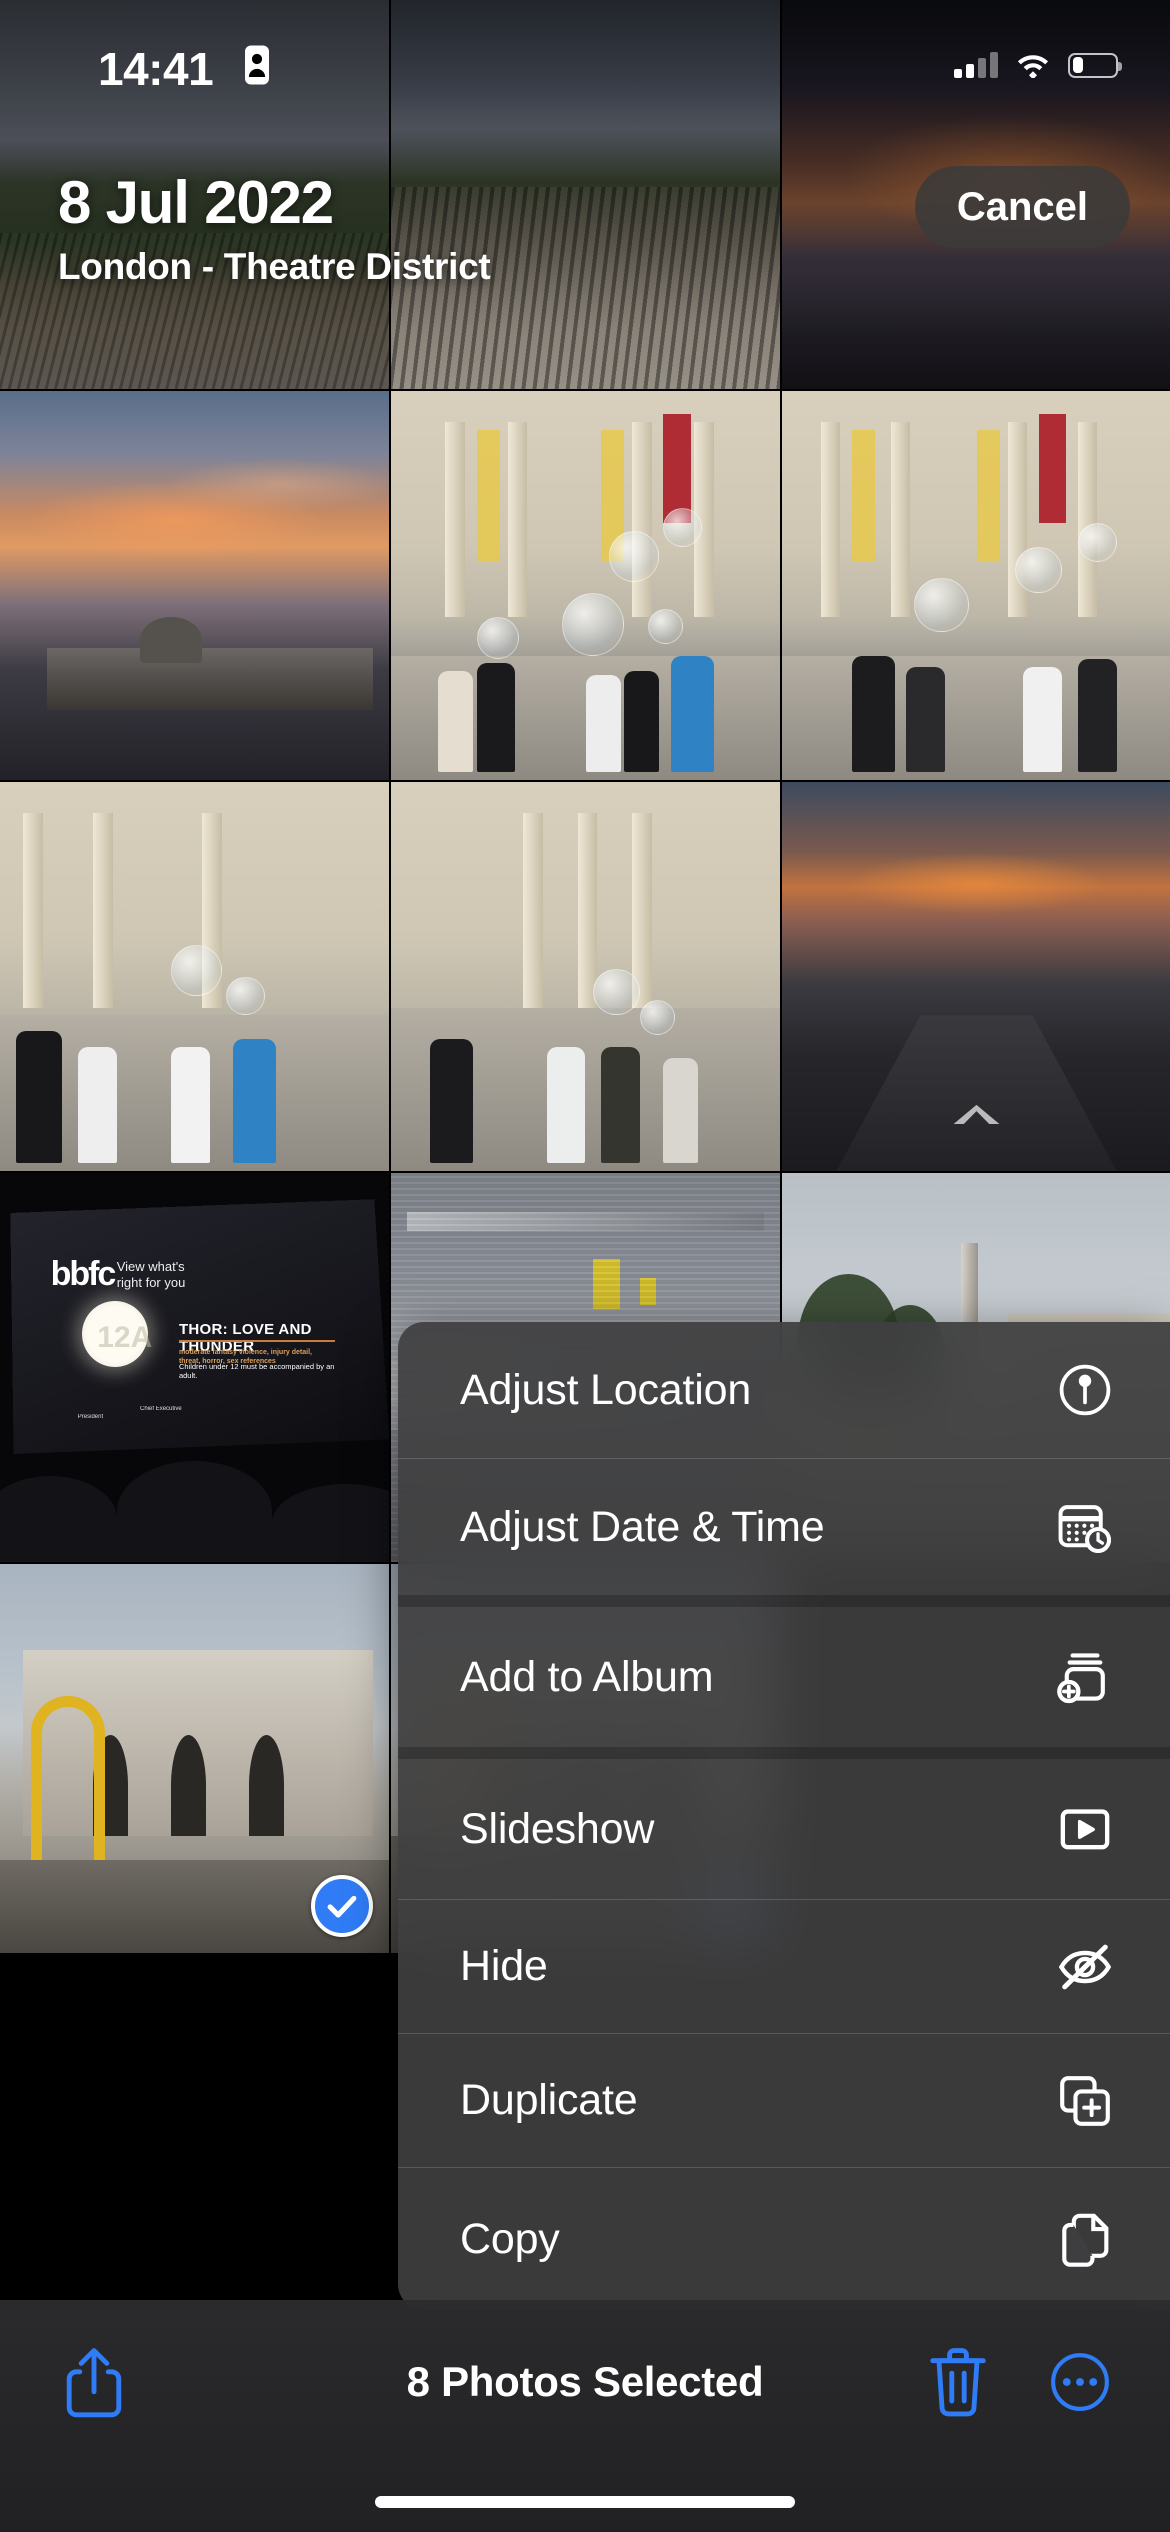 This screenshot has width=1170, height=2532. What do you see at coordinates (1085, 1677) in the screenshot?
I see `rectangle-stack-plus-icon` at bounding box center [1085, 1677].